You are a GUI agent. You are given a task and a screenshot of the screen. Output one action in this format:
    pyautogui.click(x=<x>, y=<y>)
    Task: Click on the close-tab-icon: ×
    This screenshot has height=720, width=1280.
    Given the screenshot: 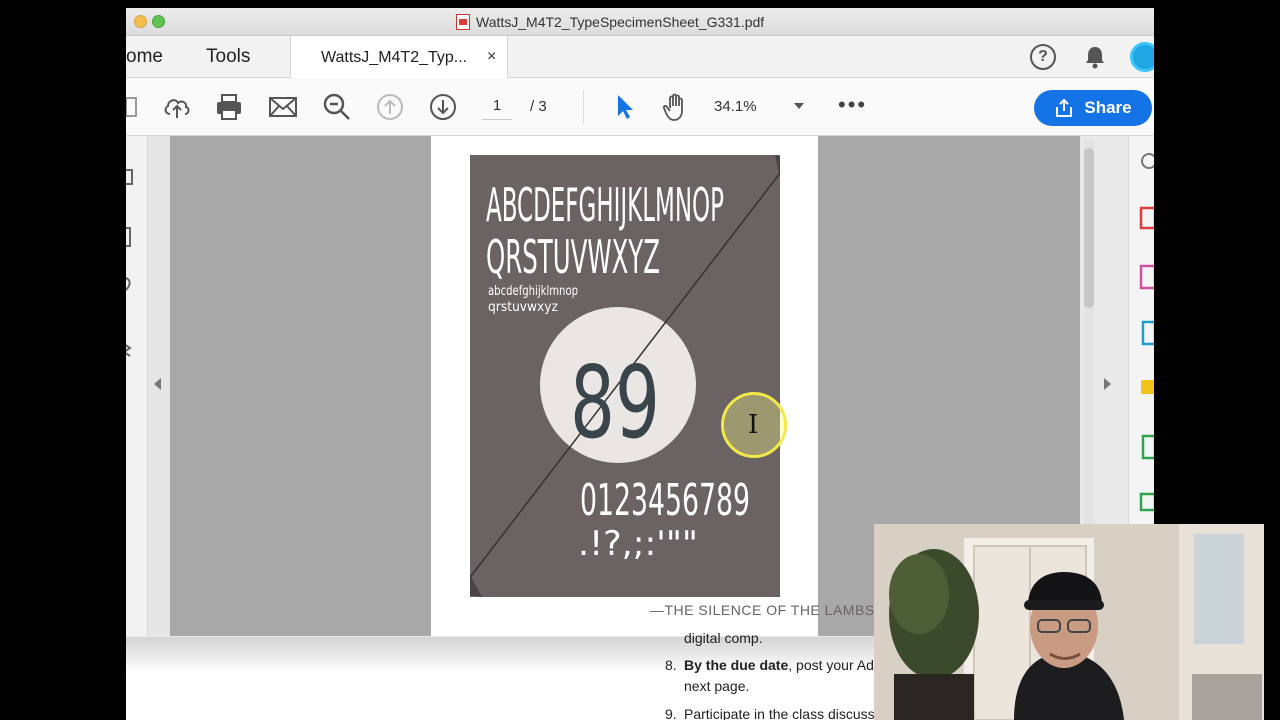 What is the action you would take?
    pyautogui.click(x=491, y=57)
    